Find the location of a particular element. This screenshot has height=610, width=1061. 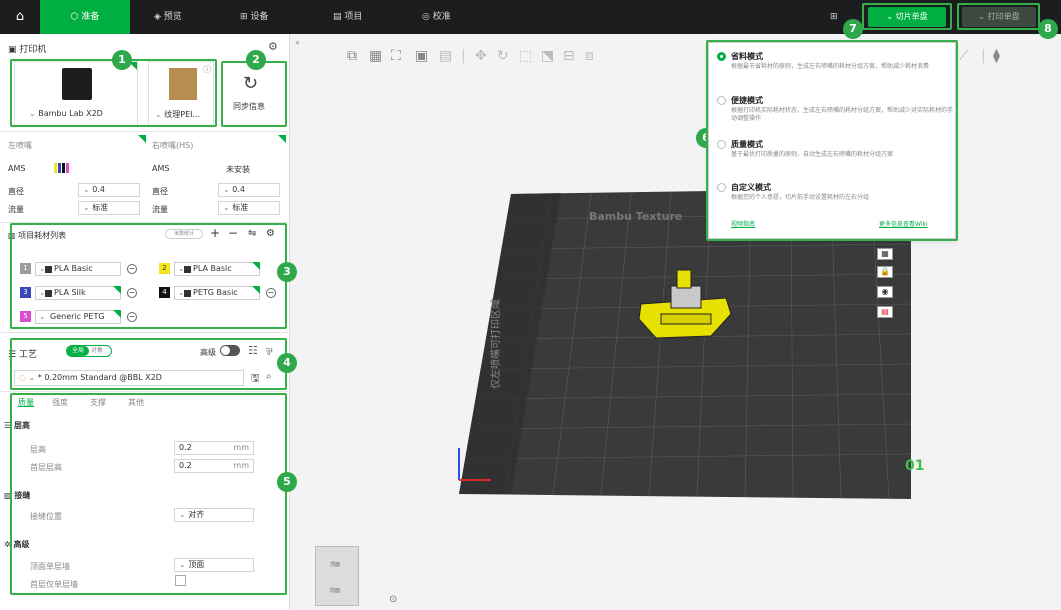

preset-modified-icon: ◌ is located at coordinates (22, 377).